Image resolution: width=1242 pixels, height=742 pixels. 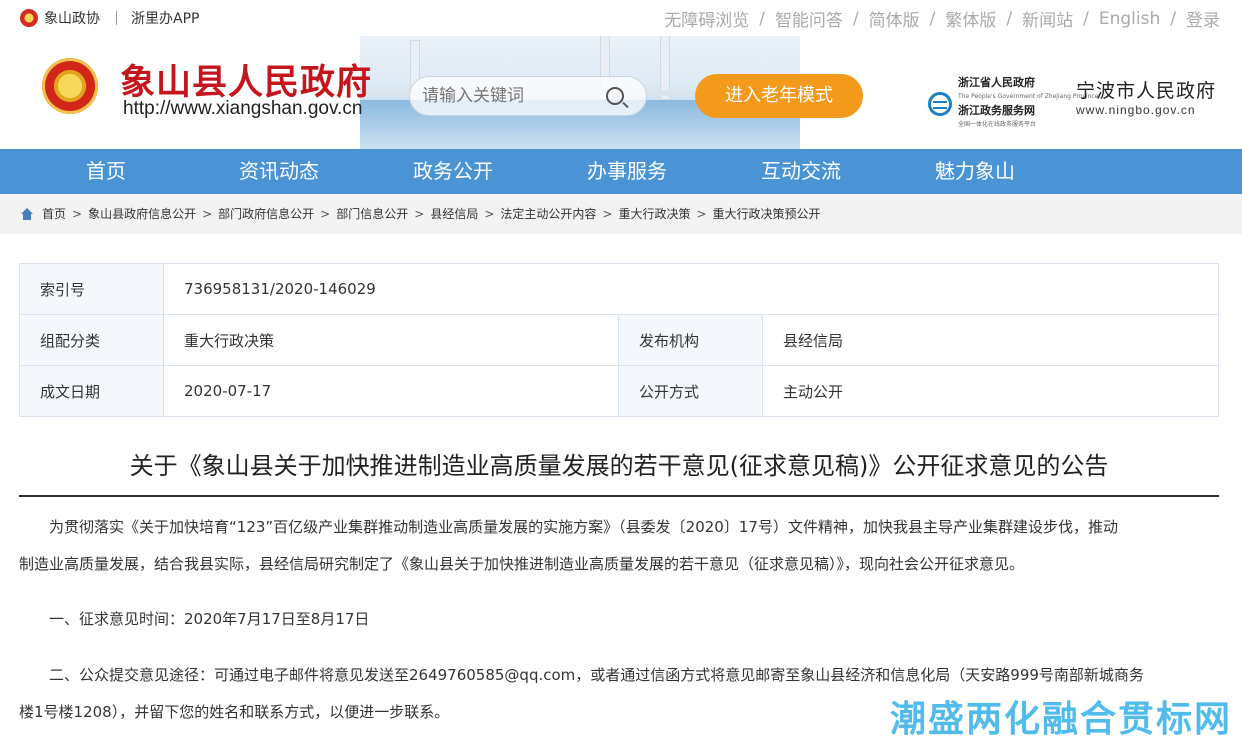 I want to click on mode-value: 主动公开, so click(x=990, y=391).